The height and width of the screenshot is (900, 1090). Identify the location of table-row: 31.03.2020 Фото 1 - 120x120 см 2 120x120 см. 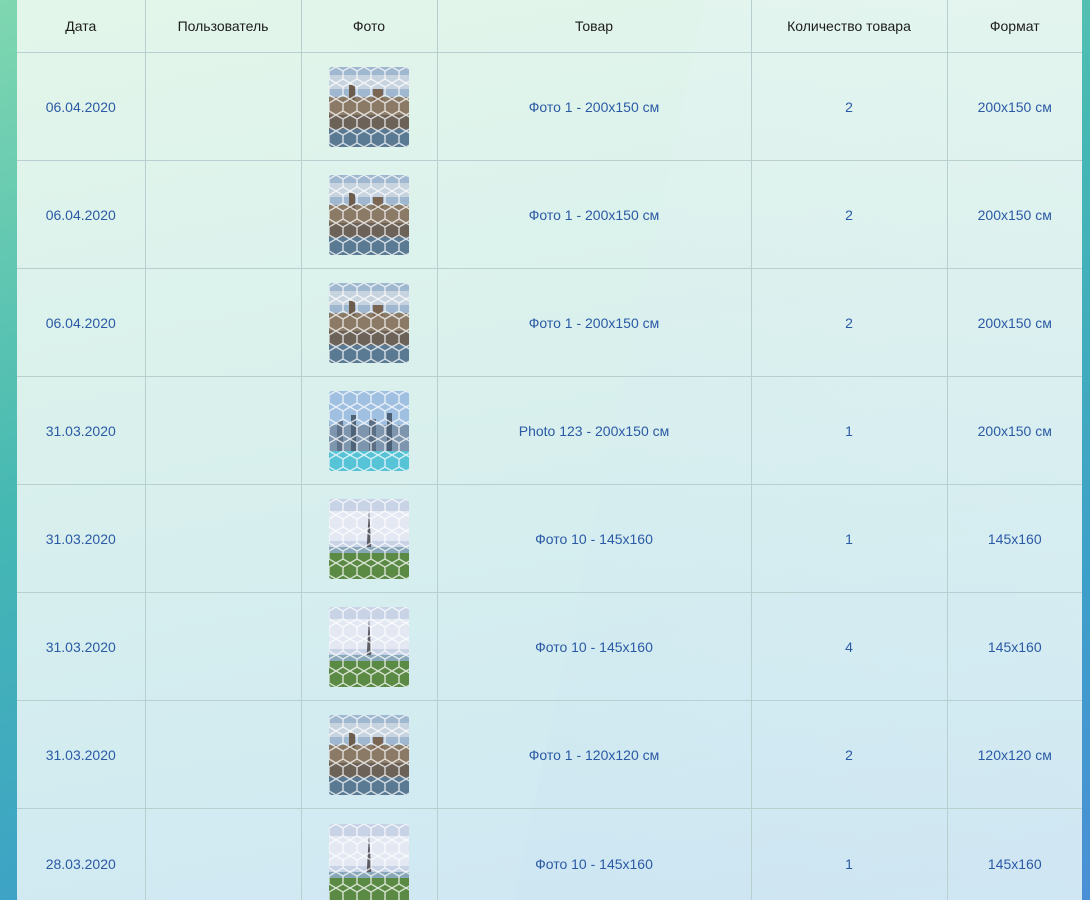
(549, 754).